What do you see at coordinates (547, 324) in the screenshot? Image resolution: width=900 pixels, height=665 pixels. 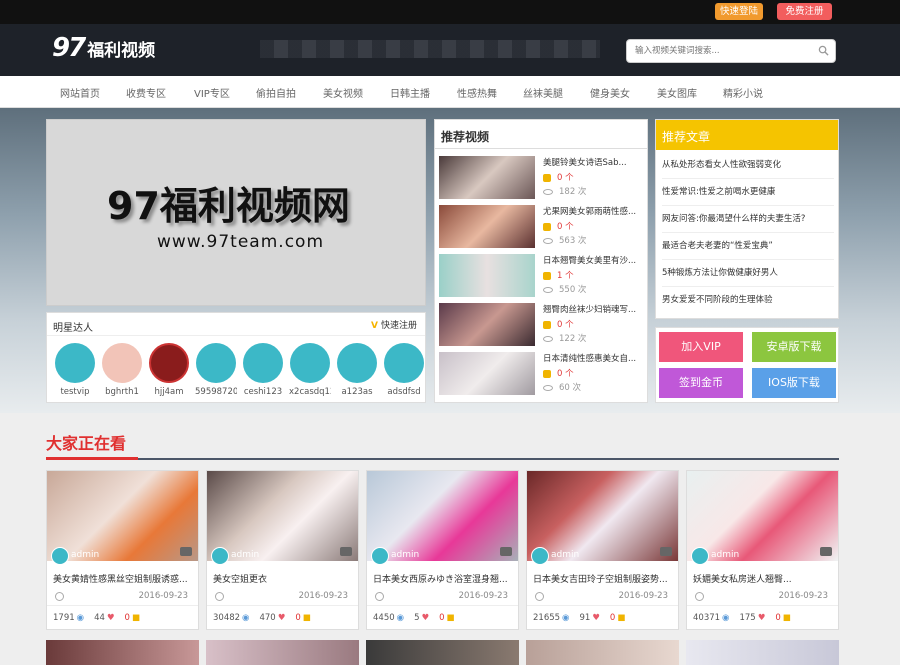 I see `coin-icon` at bounding box center [547, 324].